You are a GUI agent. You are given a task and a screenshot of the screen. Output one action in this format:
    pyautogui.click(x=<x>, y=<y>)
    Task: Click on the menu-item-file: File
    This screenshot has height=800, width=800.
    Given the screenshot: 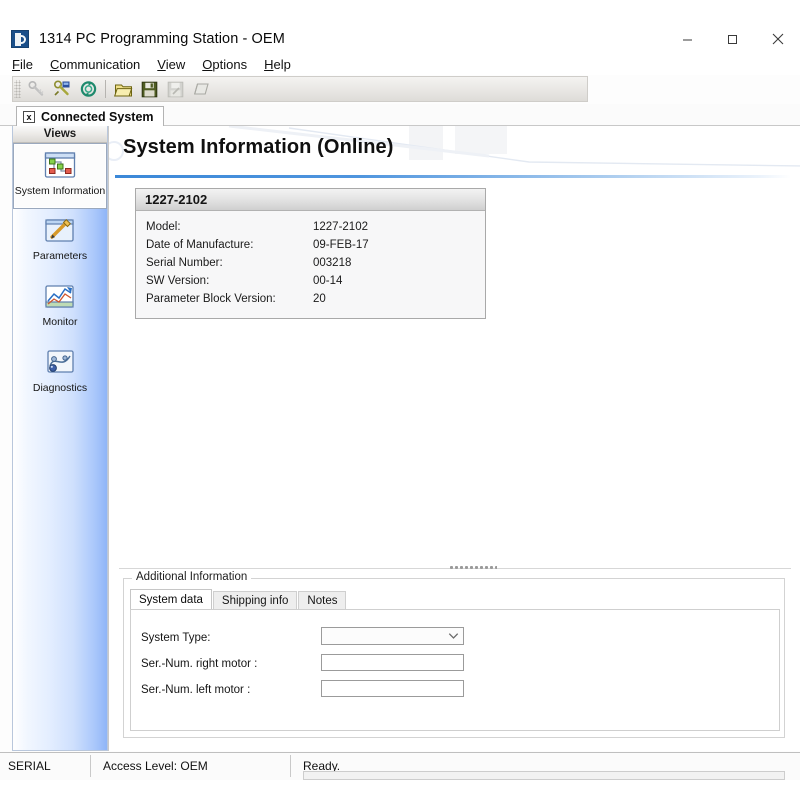 What is the action you would take?
    pyautogui.click(x=22, y=64)
    